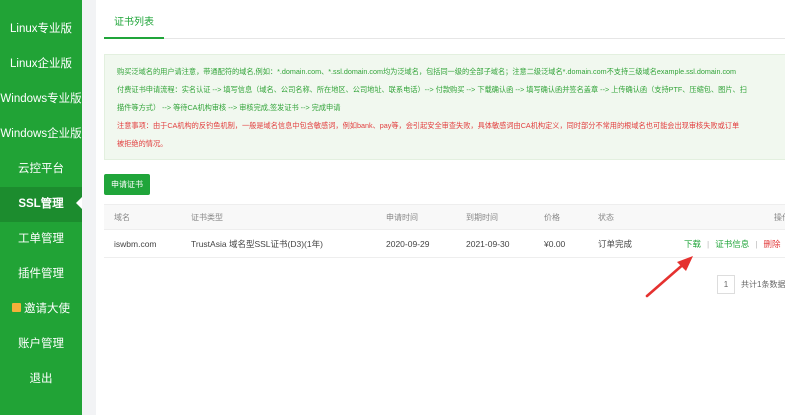 The width and height of the screenshot is (785, 415). I want to click on table-header: 域名 证书类型 申请时间 到期时间 价格 状态 操作, so click(444, 217).